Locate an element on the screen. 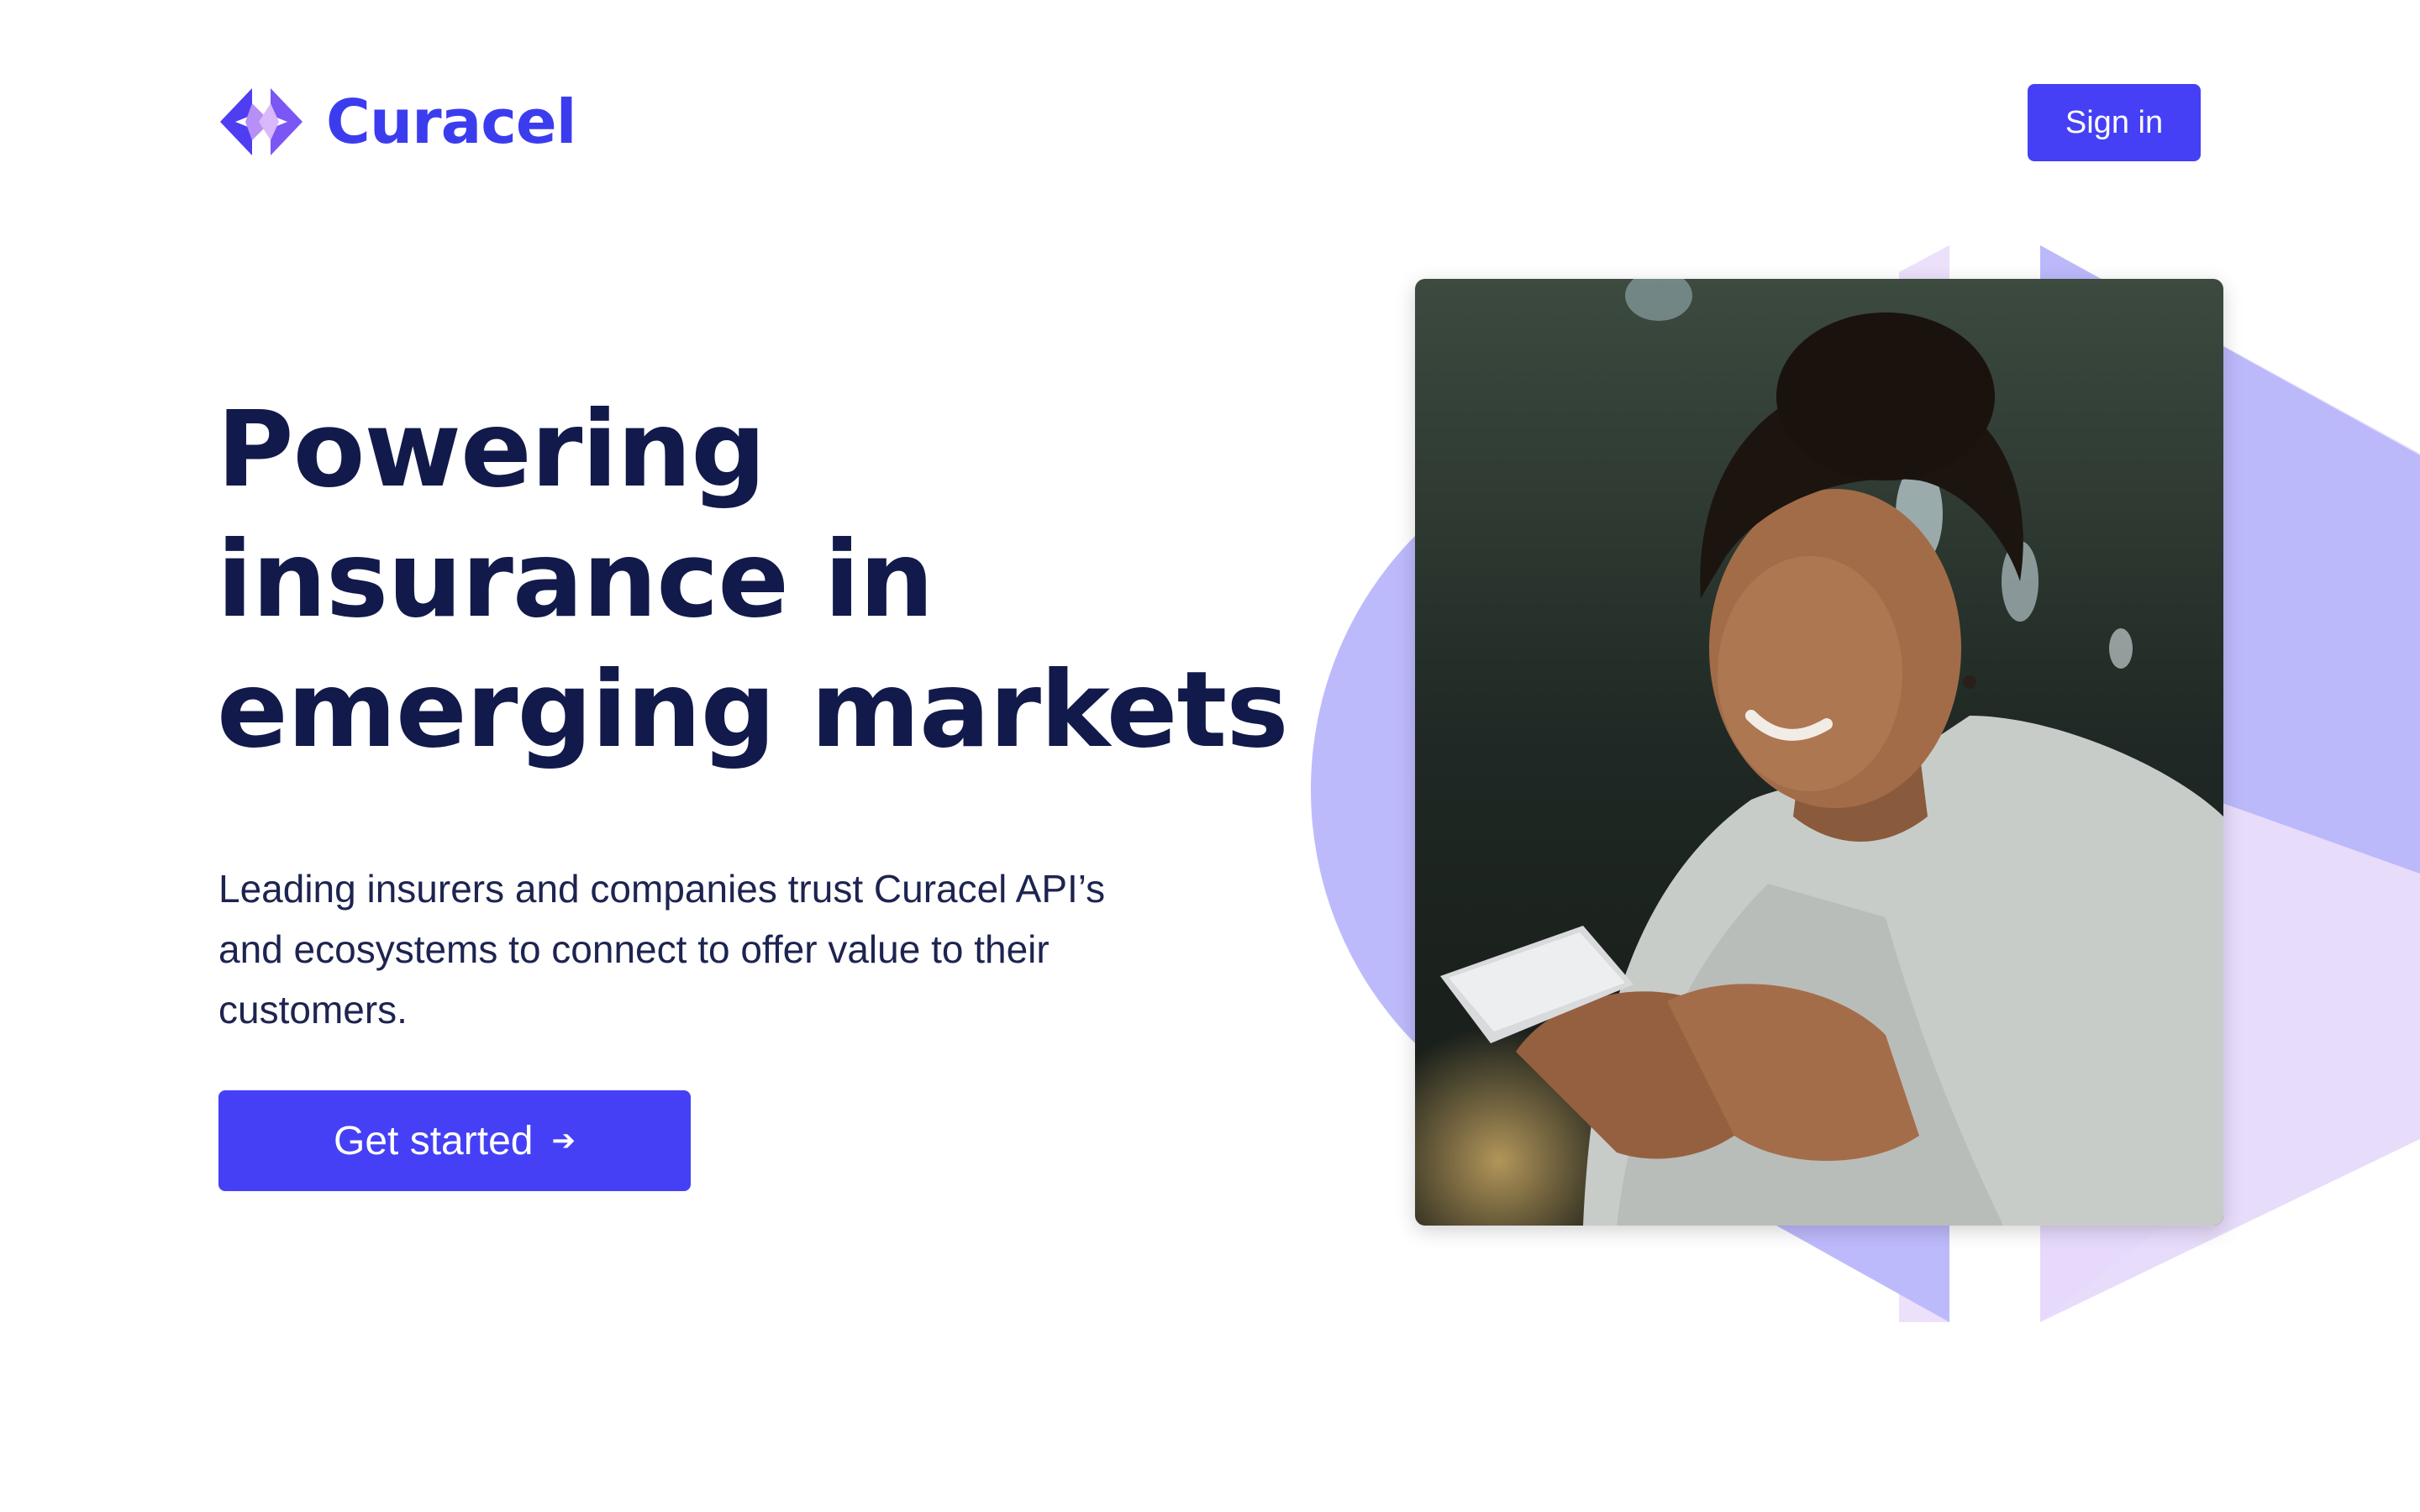 Image resolution: width=2420 pixels, height=1512 pixels. curacel-logo: Curacel is located at coordinates (398, 122).